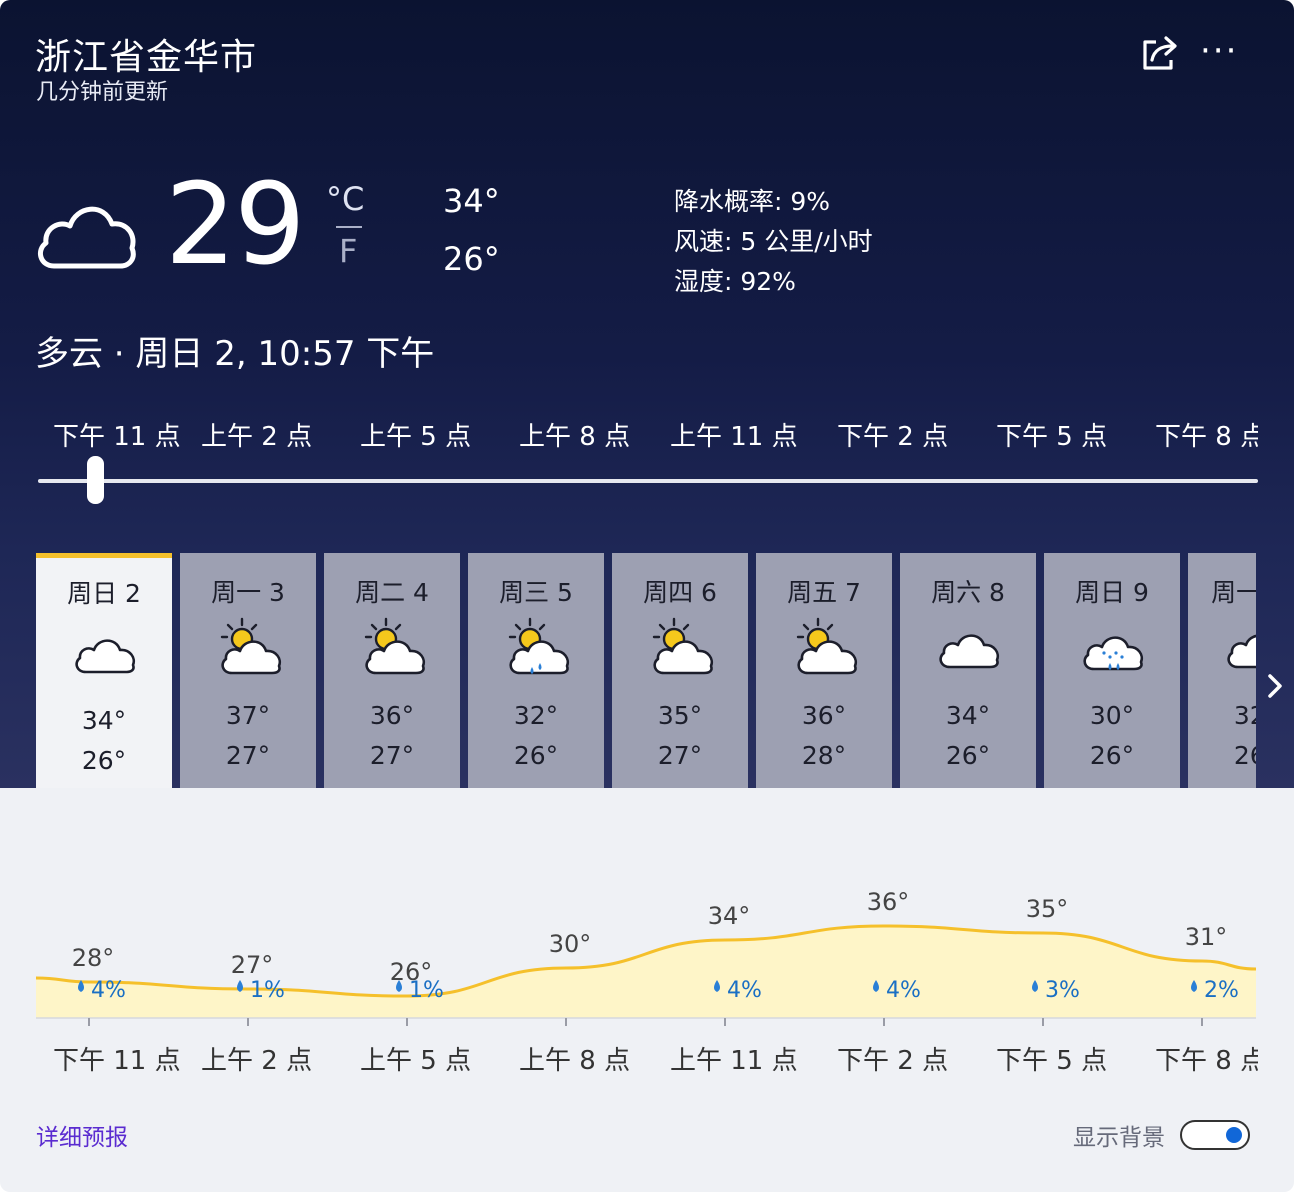 This screenshot has width=1294, height=1192. What do you see at coordinates (752, 201) in the screenshot?
I see `precip-probability: 降水概率: 9%` at bounding box center [752, 201].